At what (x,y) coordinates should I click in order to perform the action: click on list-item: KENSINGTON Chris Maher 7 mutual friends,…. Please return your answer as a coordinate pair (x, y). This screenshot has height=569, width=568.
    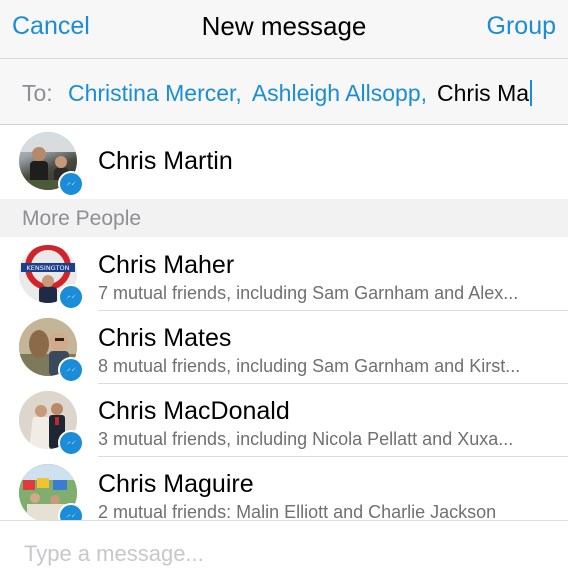
    Looking at the image, I should click on (284, 274).